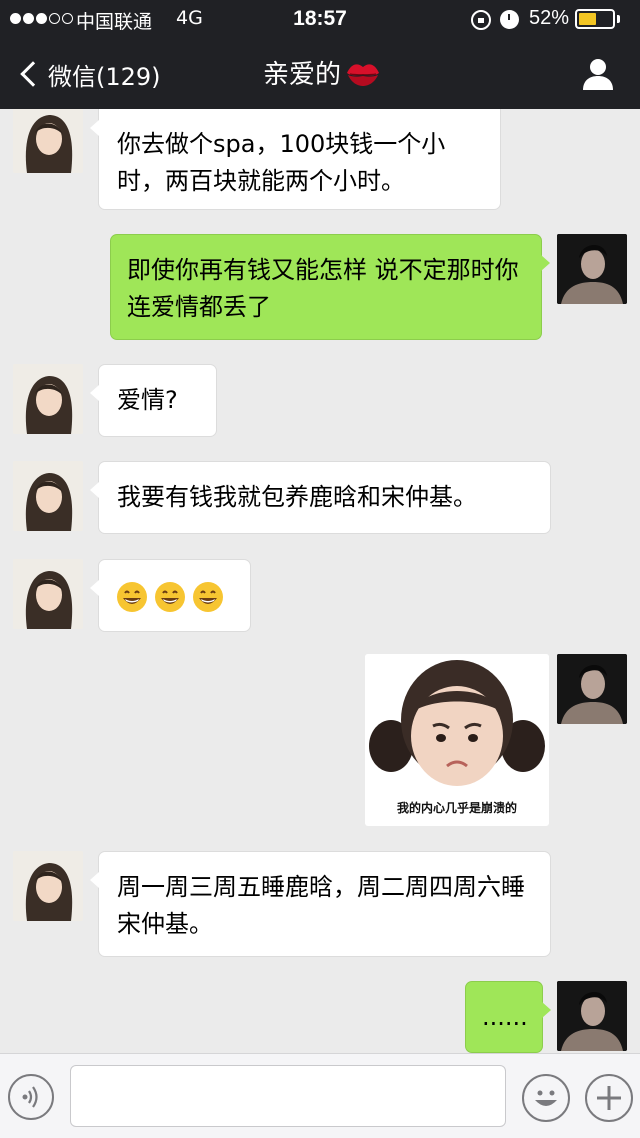 The width and height of the screenshot is (640, 1138). I want to click on chat-title: 亲爱的, so click(320, 72).